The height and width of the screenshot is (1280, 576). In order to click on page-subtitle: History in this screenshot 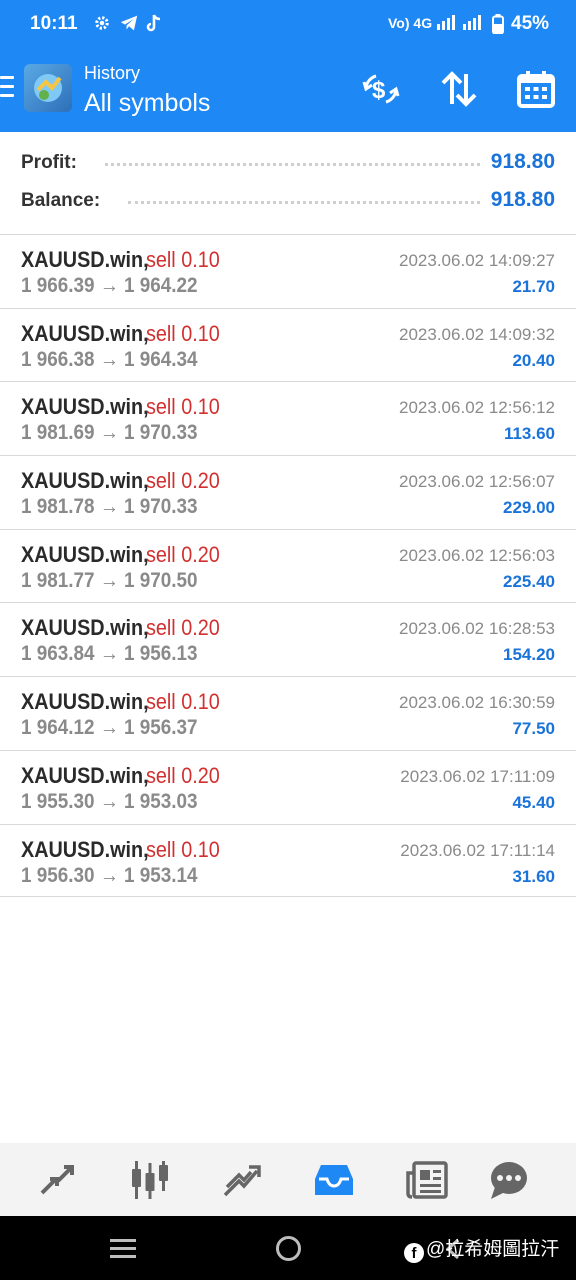, I will do `click(112, 73)`.